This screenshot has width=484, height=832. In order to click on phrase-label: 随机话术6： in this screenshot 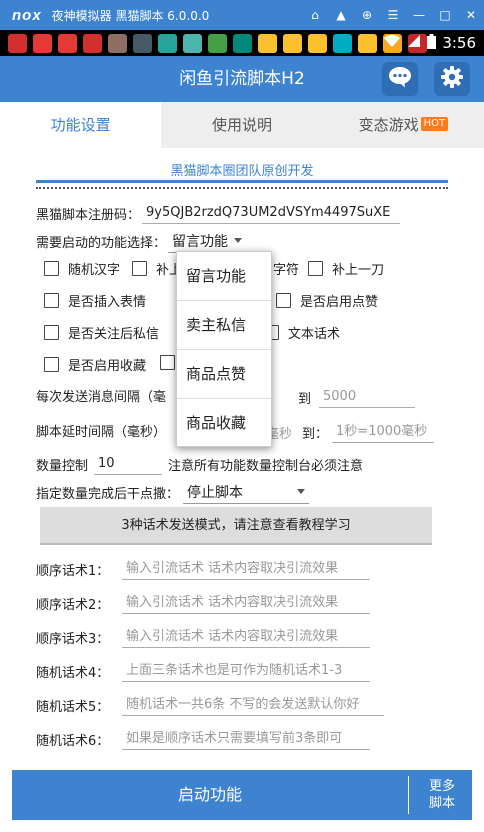, I will do `click(73, 741)`.